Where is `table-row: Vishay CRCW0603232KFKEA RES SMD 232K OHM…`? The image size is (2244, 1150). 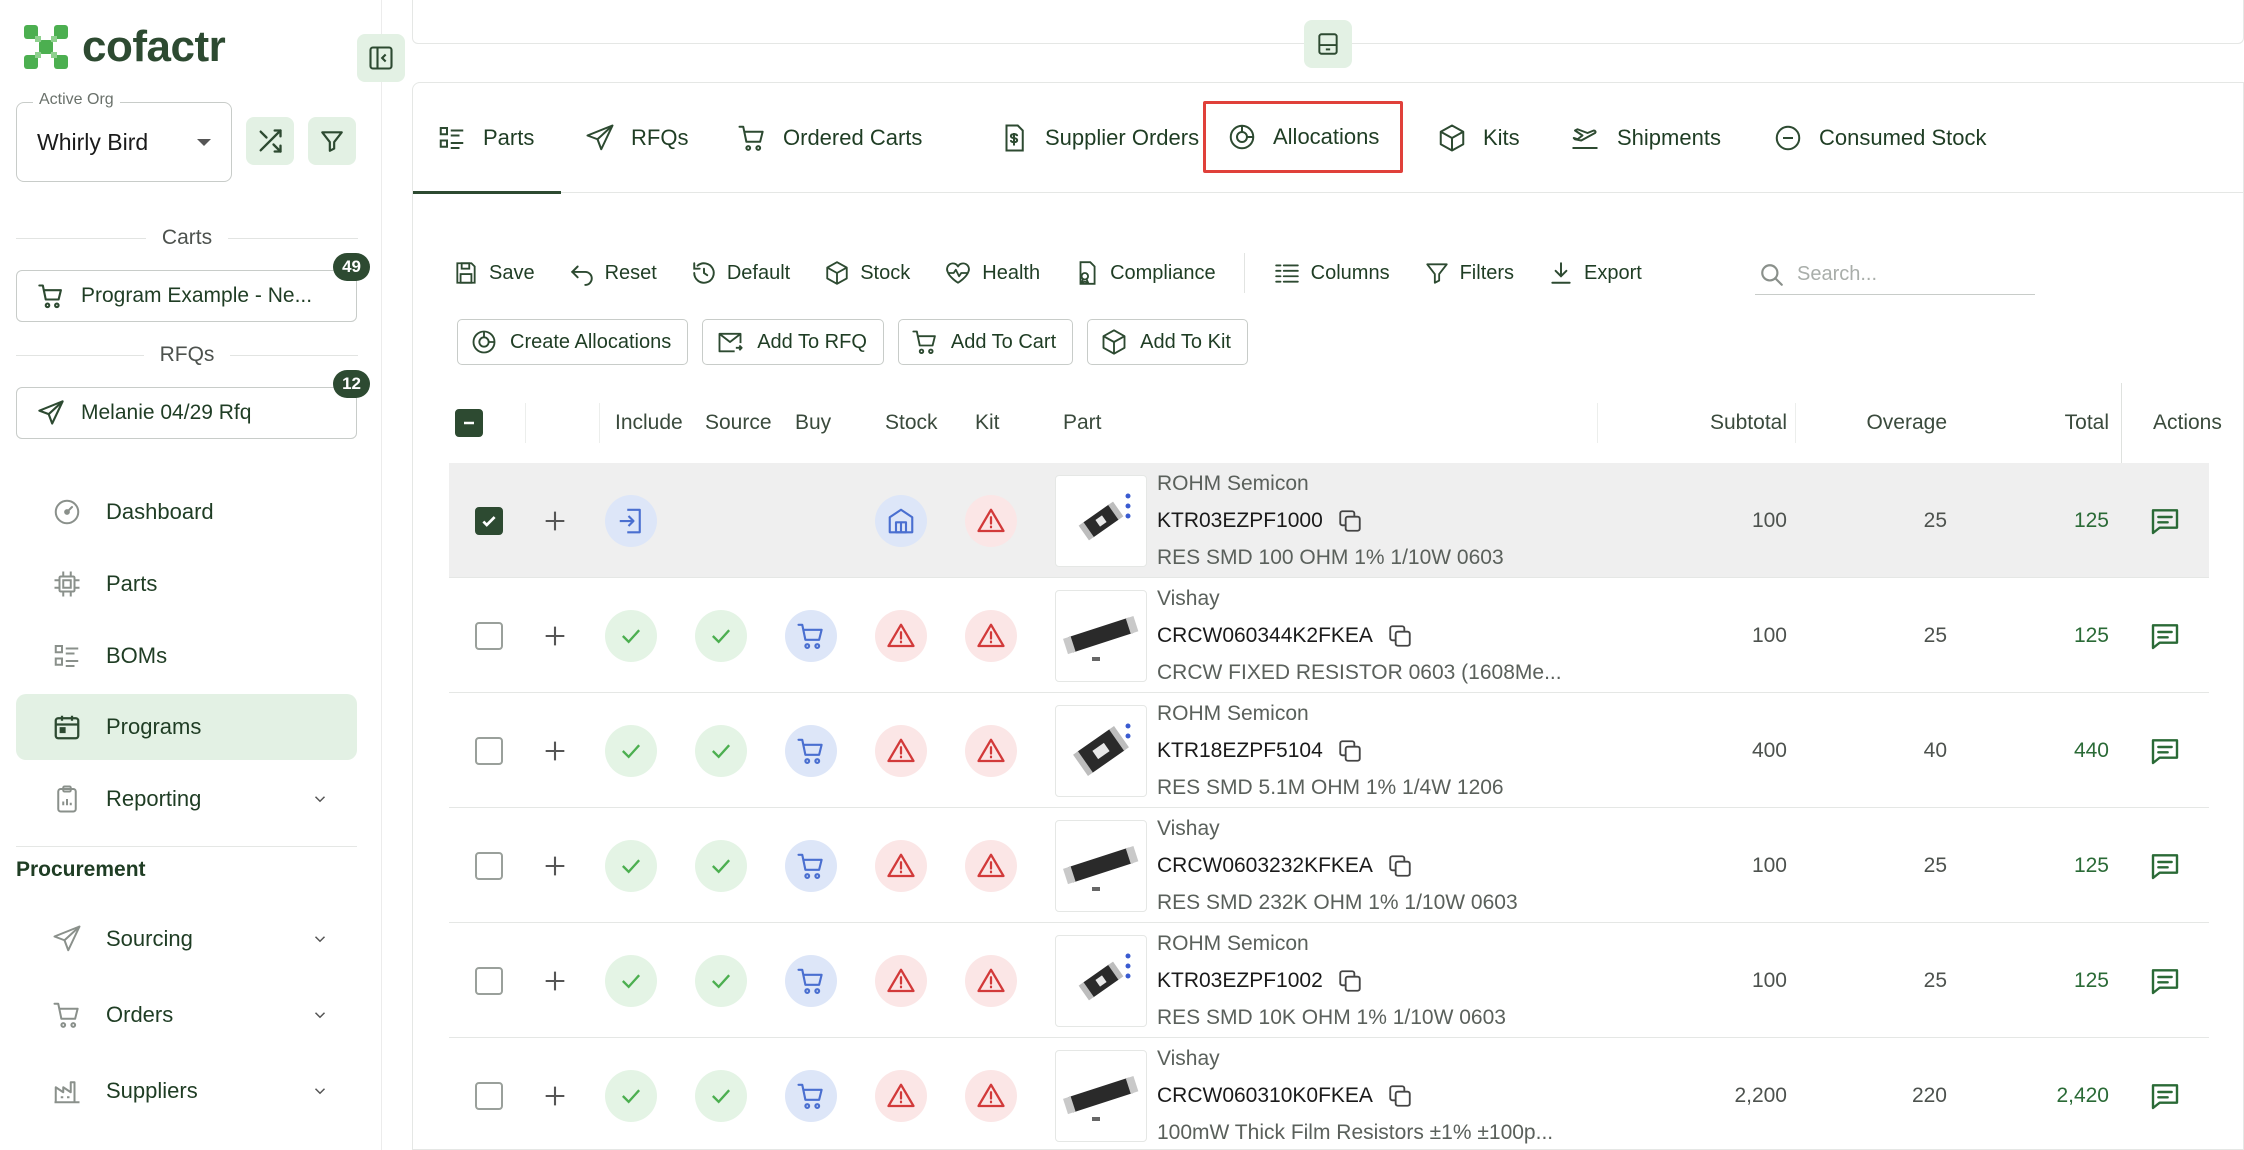
table-row: Vishay CRCW0603232KFKEA RES SMD 232K OHM… is located at coordinates (1329, 865).